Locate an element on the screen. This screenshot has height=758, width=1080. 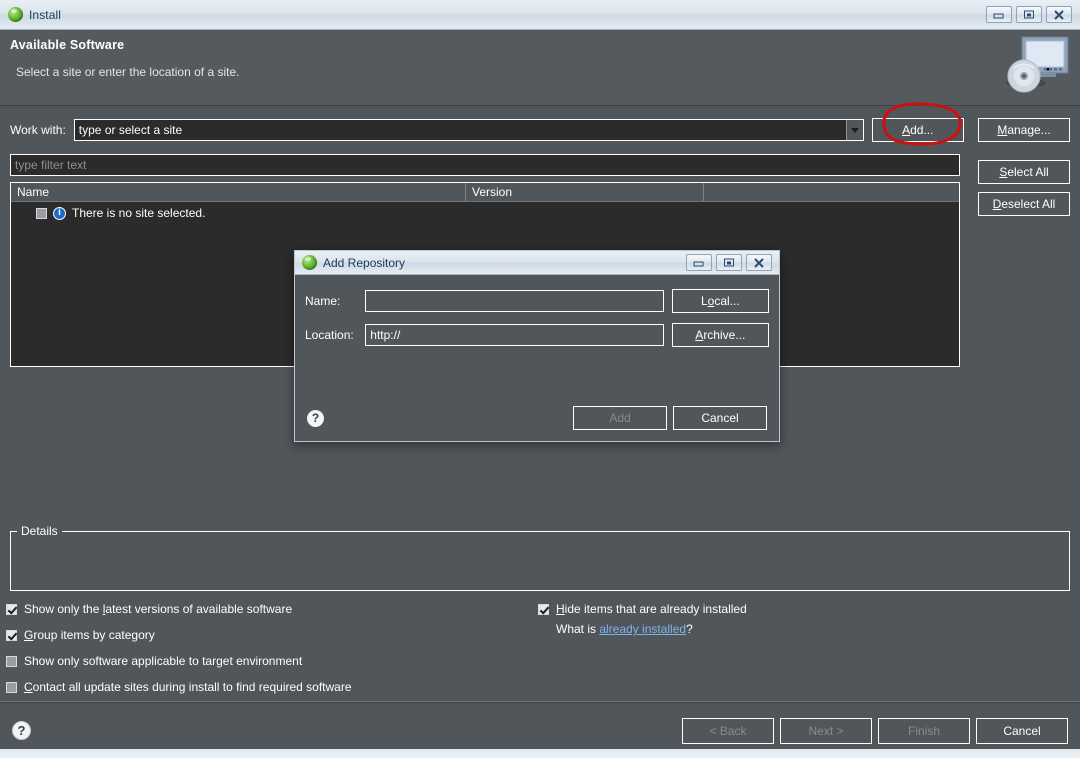
name-field is located at coordinates (514, 301).